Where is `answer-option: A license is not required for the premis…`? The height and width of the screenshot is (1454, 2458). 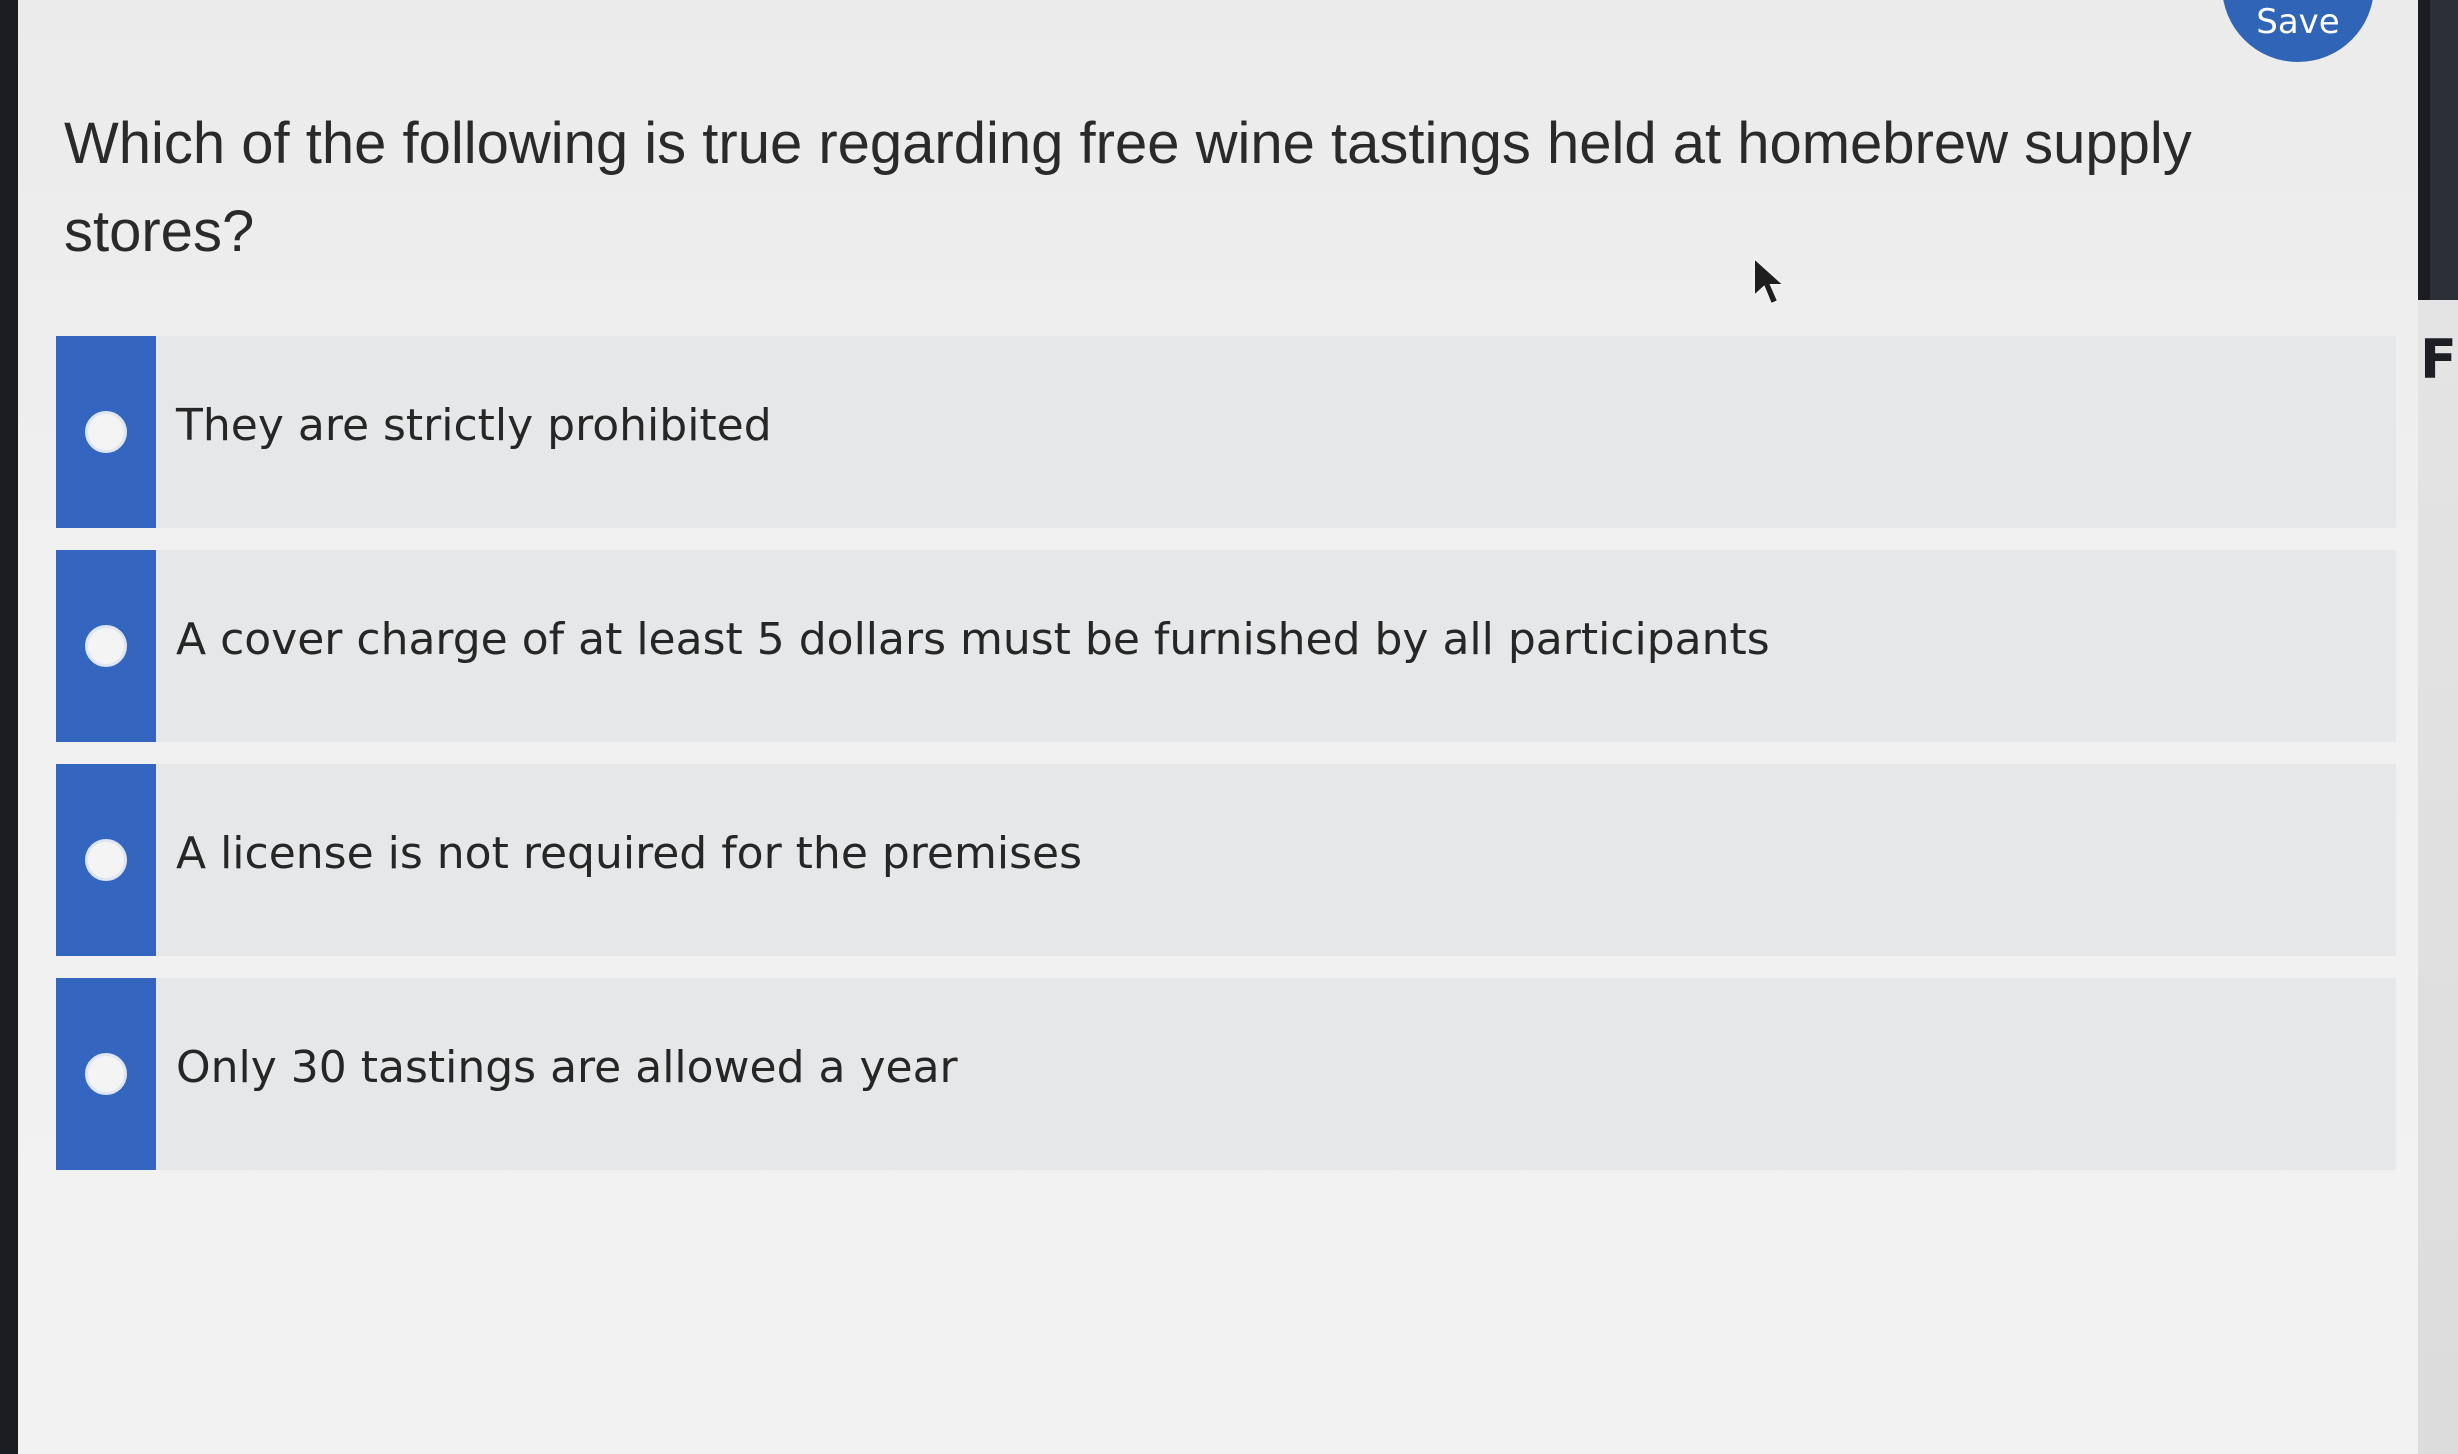
answer-option: A license is not required for the premis… is located at coordinates (1226, 860).